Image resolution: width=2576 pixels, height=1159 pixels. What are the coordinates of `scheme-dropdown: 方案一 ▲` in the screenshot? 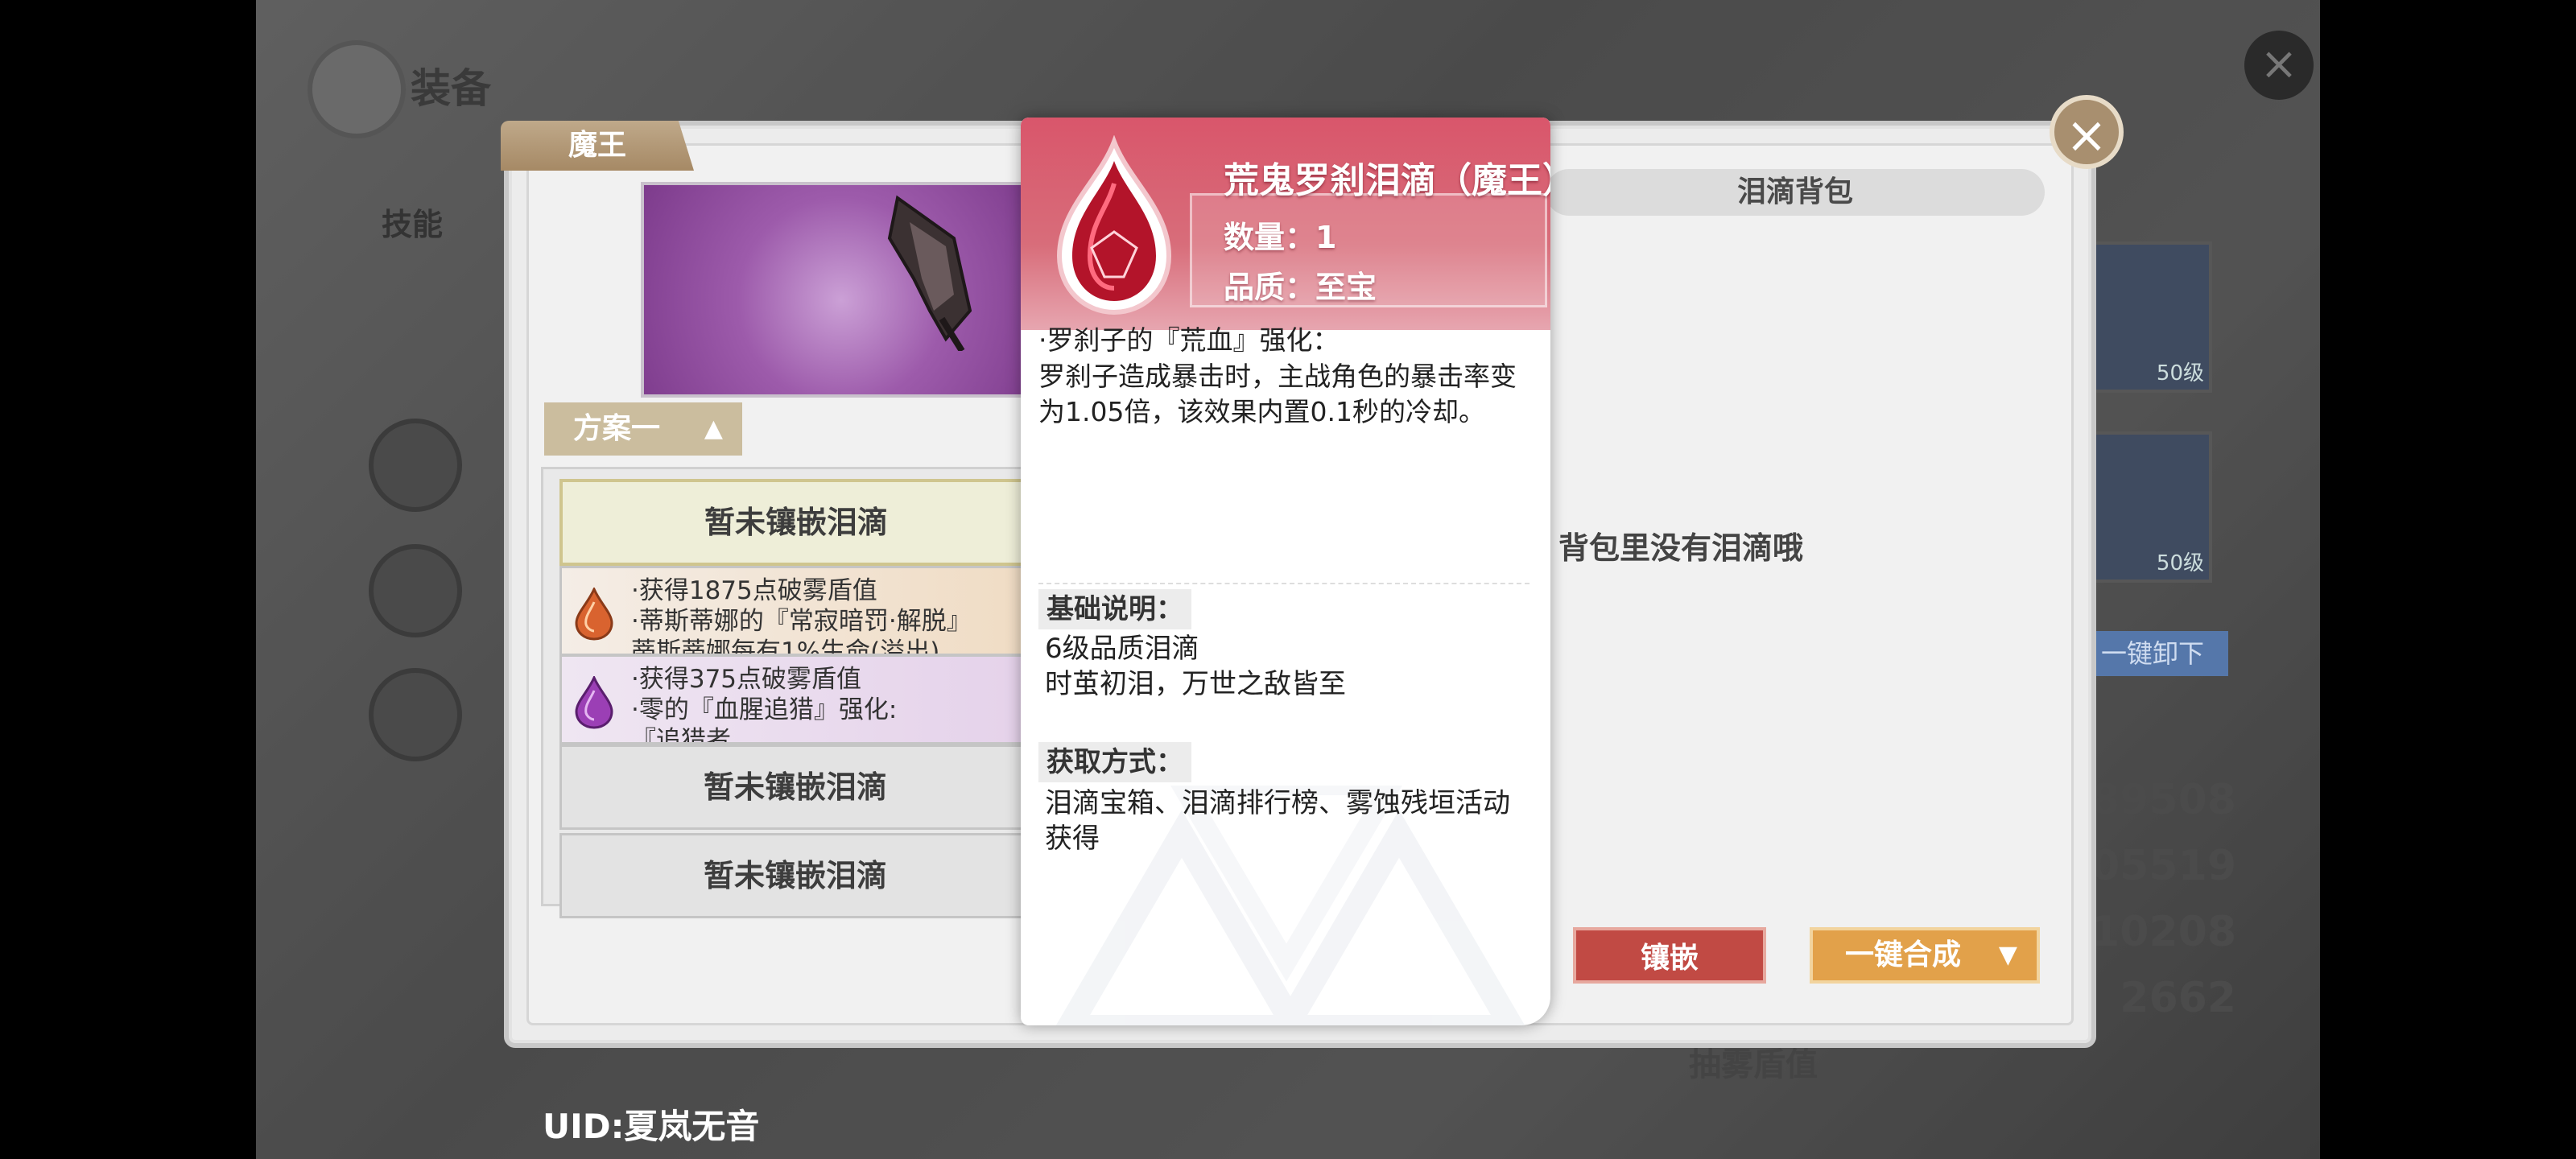 It's located at (643, 429).